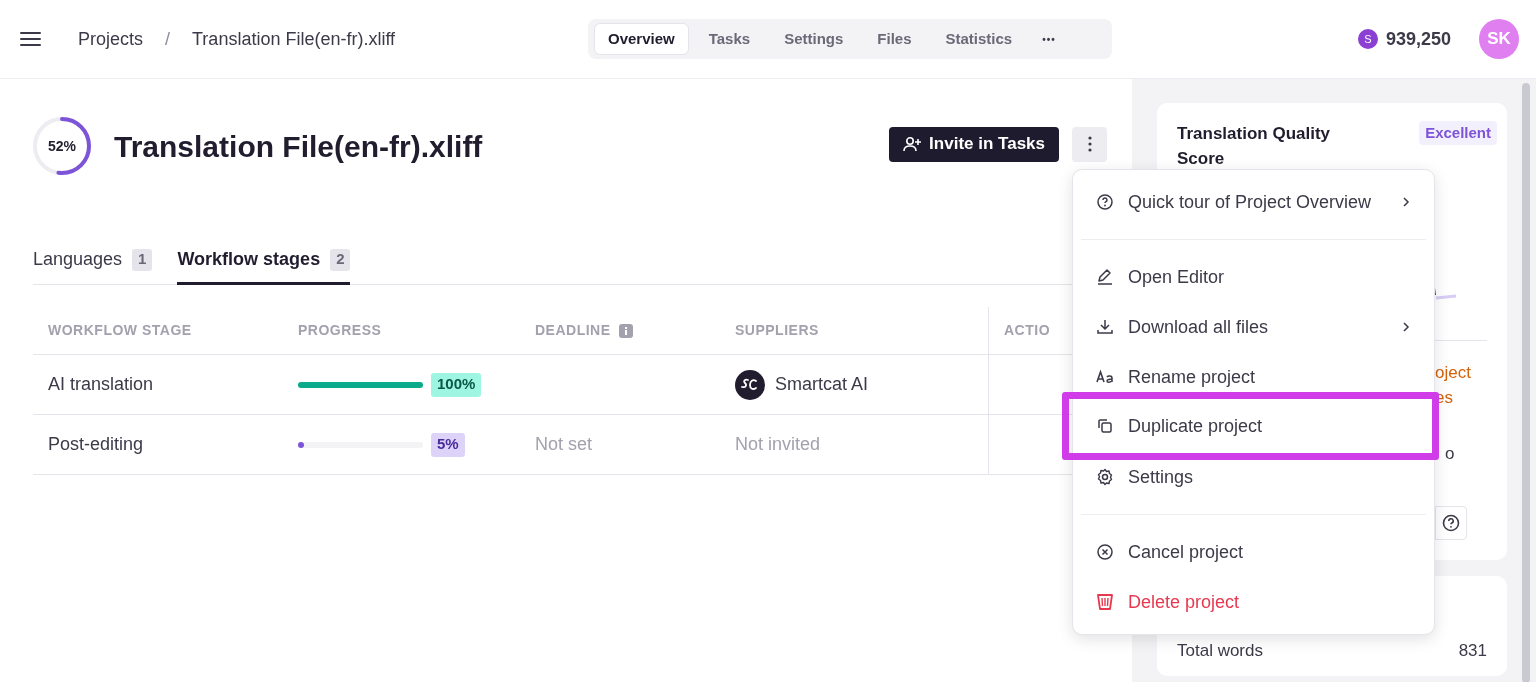 The height and width of the screenshot is (682, 1536). What do you see at coordinates (1105, 477) in the screenshot?
I see `settings-icon` at bounding box center [1105, 477].